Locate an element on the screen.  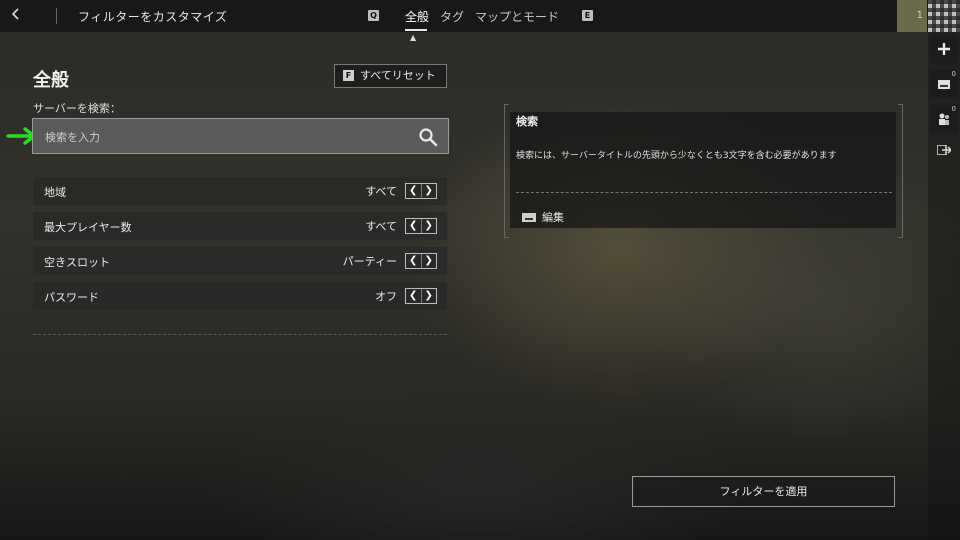
exit-icon is located at coordinates (944, 150).